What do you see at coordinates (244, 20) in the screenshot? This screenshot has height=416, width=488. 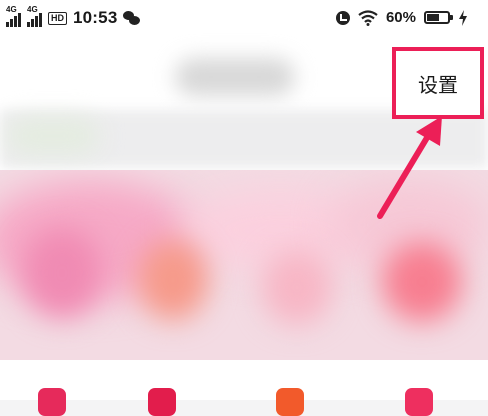 I see `status-bar: 4G 4G HD 10:53 60%` at bounding box center [244, 20].